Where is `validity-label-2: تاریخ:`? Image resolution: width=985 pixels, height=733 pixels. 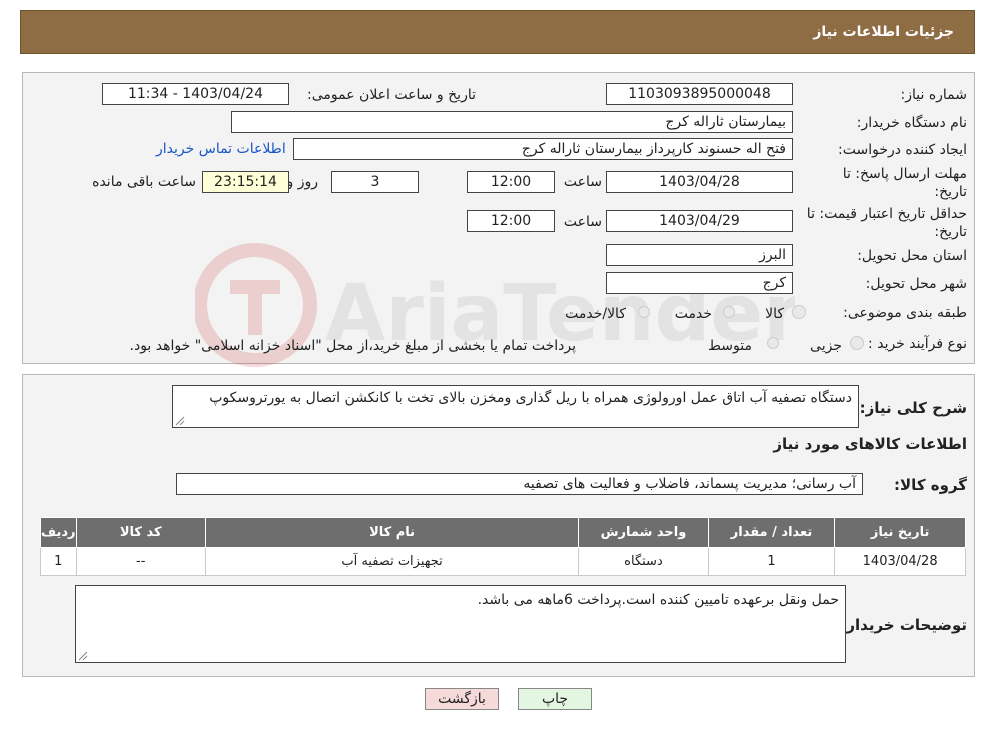 validity-label-2: تاریخ: is located at coordinates (950, 232).